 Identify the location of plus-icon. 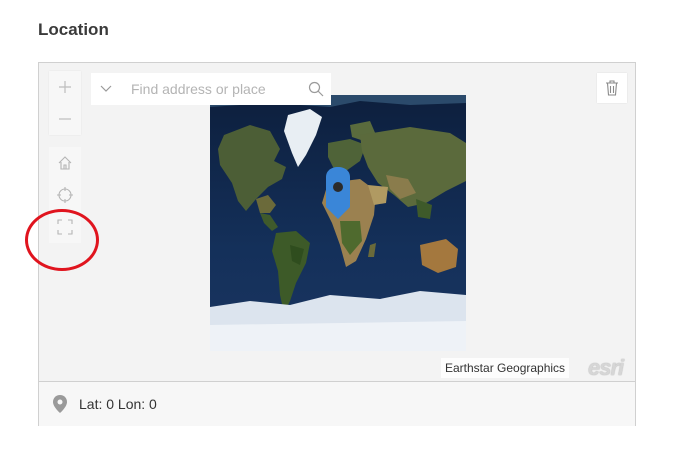
(65, 87).